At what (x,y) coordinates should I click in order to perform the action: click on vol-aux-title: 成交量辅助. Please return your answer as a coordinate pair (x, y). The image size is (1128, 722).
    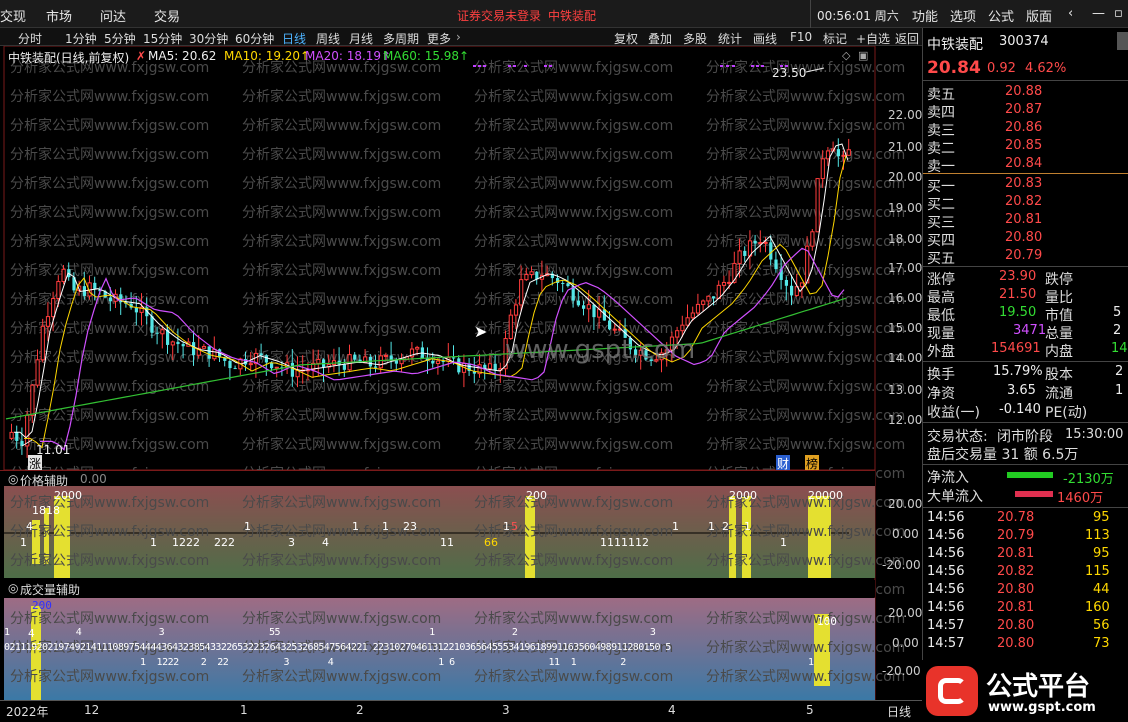
    Looking at the image, I should click on (50, 589).